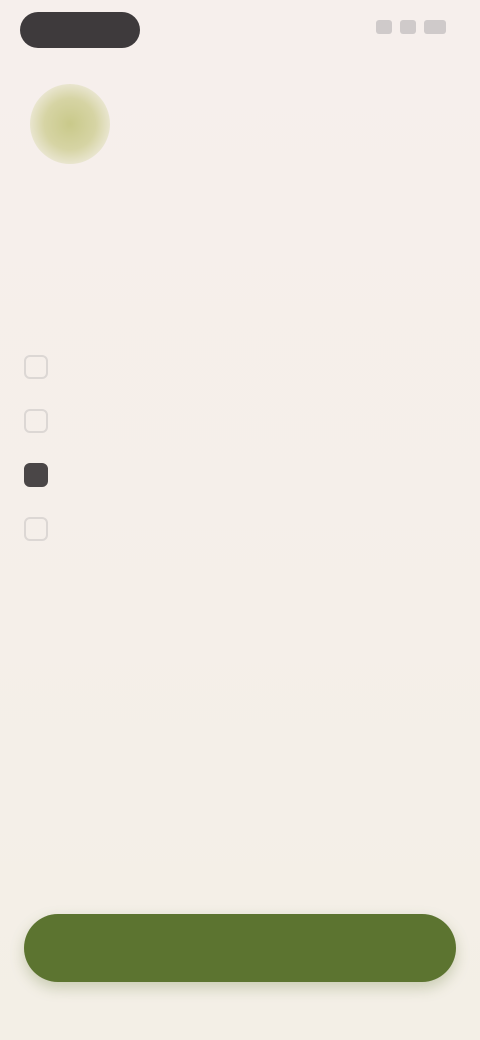 This screenshot has height=1040, width=480. Describe the element at coordinates (435, 27) in the screenshot. I see `battery-icon` at that location.